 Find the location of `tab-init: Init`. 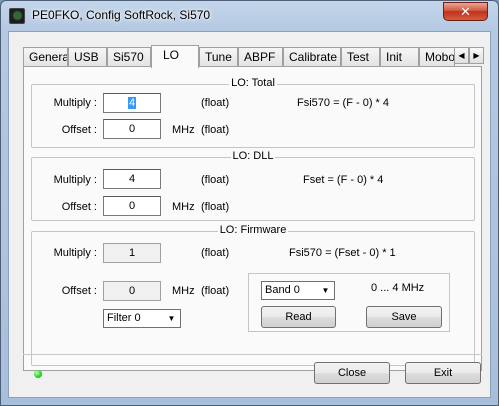

tab-init: Init is located at coordinates (399, 57).